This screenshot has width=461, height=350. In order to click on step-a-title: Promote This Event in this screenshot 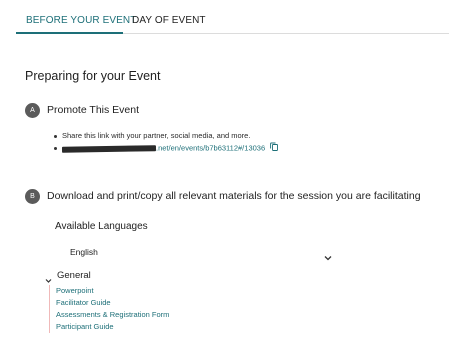, I will do `click(93, 110)`.